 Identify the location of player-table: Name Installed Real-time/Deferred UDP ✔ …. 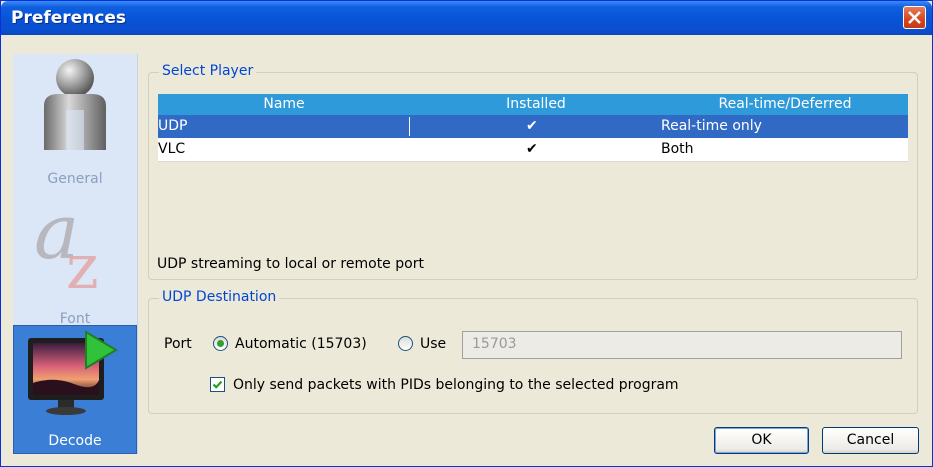
(533, 128).